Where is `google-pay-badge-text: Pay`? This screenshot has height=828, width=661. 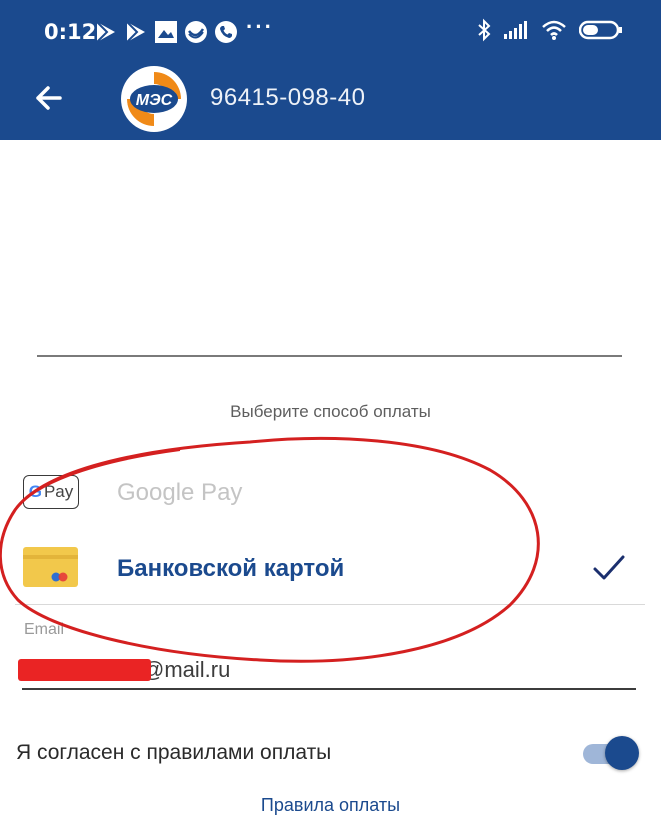 google-pay-badge-text: Pay is located at coordinates (58, 491).